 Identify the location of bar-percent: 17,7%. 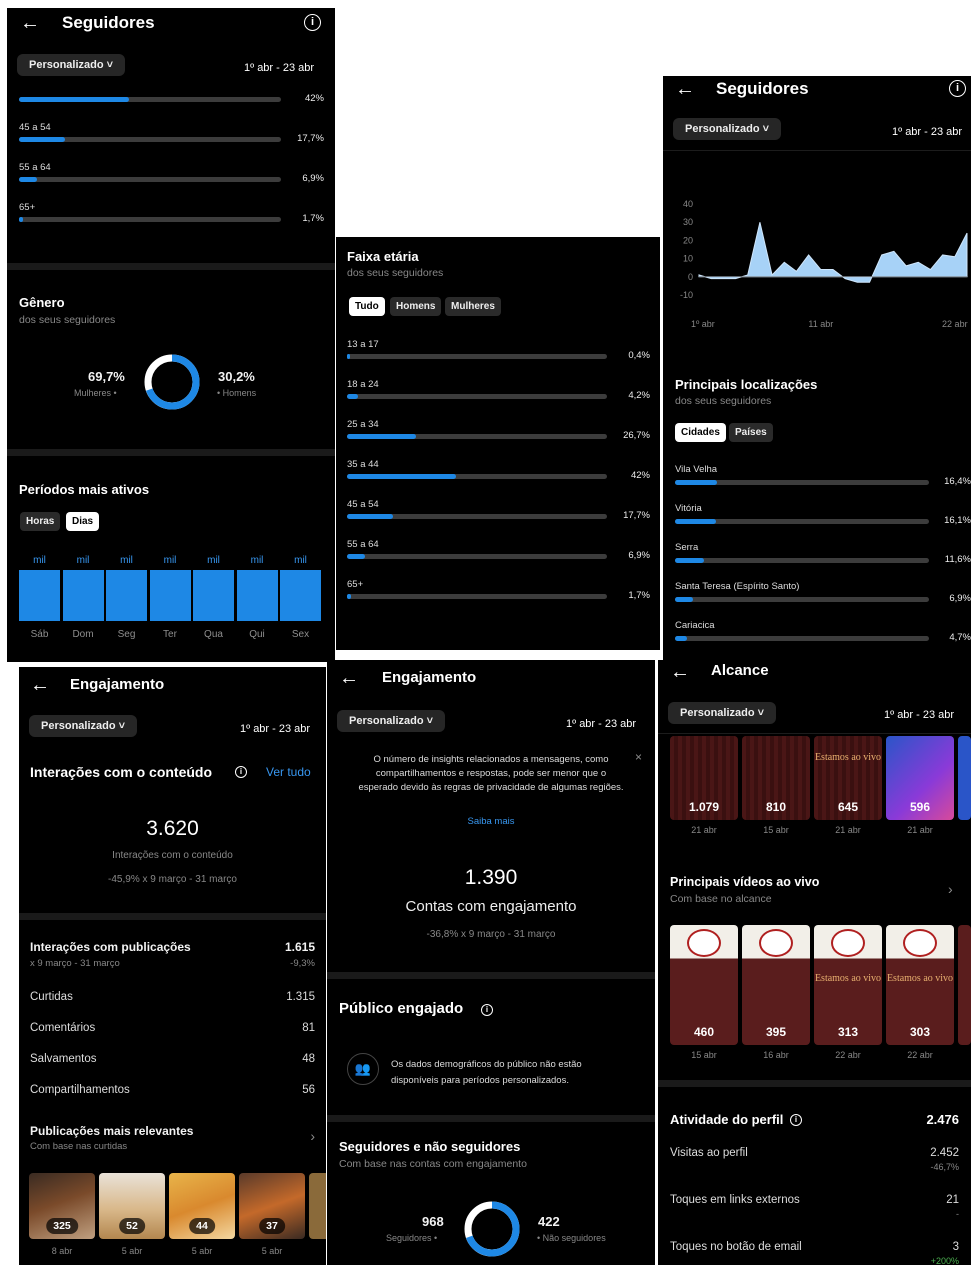
(310, 138).